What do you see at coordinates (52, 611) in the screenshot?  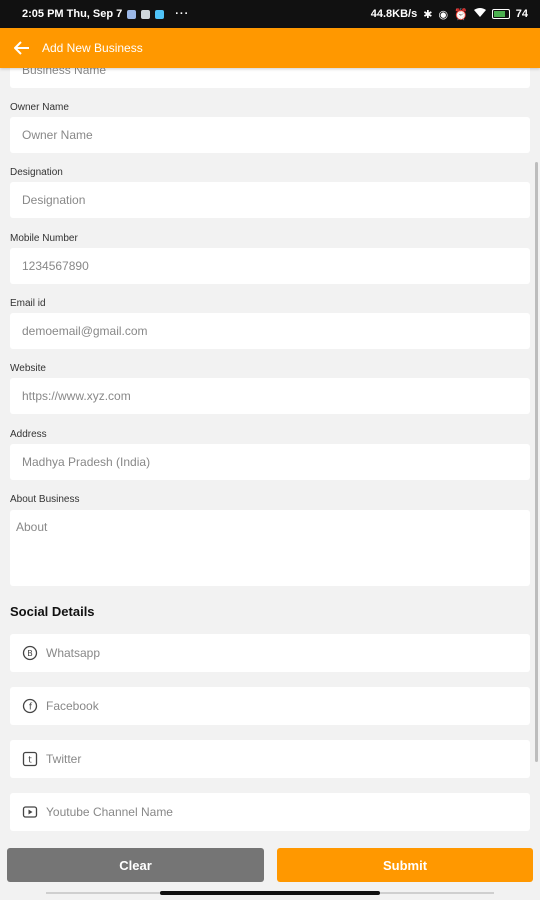 I see `social-details-heading: Social Details` at bounding box center [52, 611].